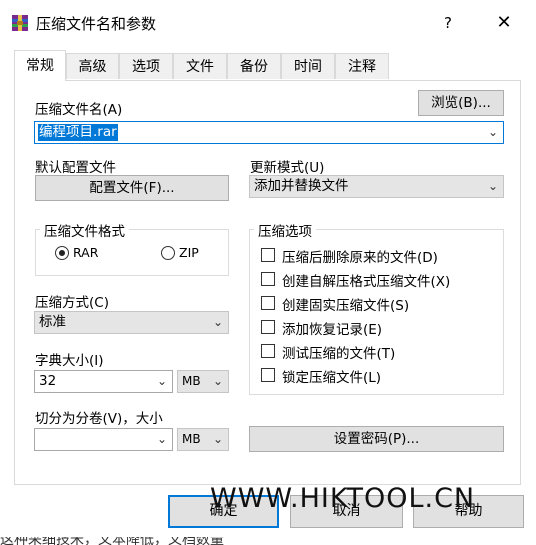 The image size is (536, 545). Describe the element at coordinates (268, 279) in the screenshot. I see `create-sfx-checkbox` at that location.